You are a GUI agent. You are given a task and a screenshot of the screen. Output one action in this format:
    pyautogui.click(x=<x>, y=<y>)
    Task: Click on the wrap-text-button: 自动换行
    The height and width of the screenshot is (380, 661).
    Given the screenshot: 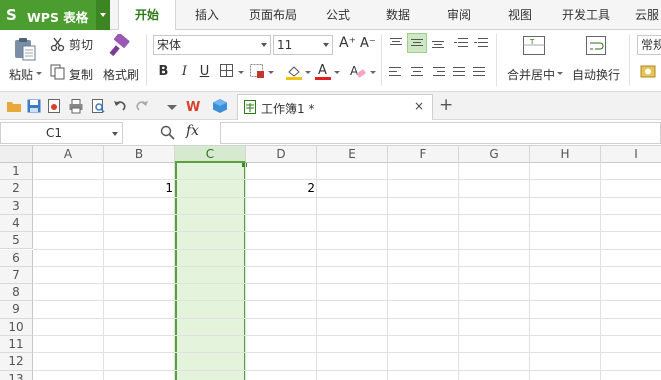 What is the action you would take?
    pyautogui.click(x=596, y=74)
    